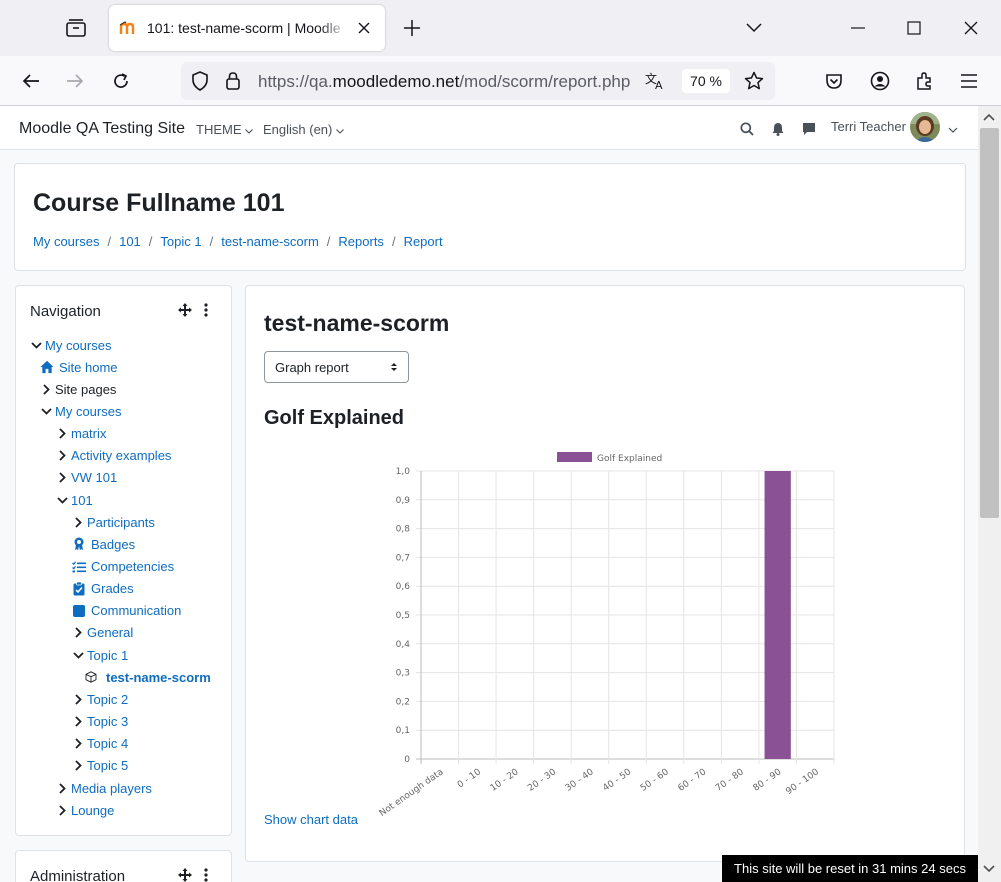 The image size is (1001, 882). Describe the element at coordinates (100, 722) in the screenshot. I see `nav-item-topic-3: Topic 3` at that location.